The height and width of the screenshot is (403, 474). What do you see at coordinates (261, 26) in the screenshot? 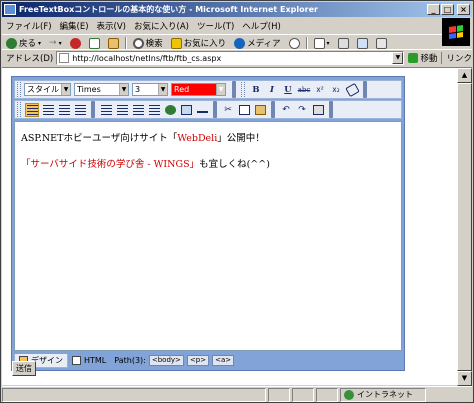
I see `menu-help: ヘルプ(H)` at bounding box center [261, 26].